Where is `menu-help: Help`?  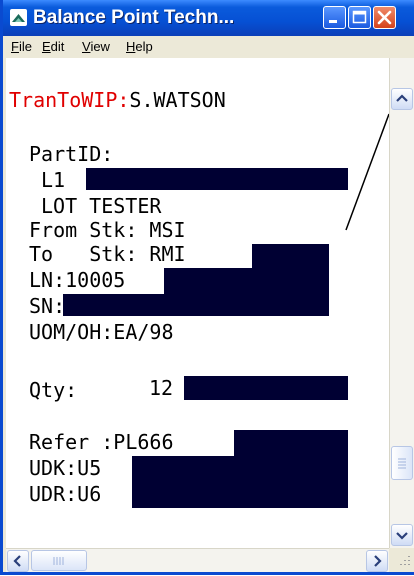 menu-help: Help is located at coordinates (139, 46).